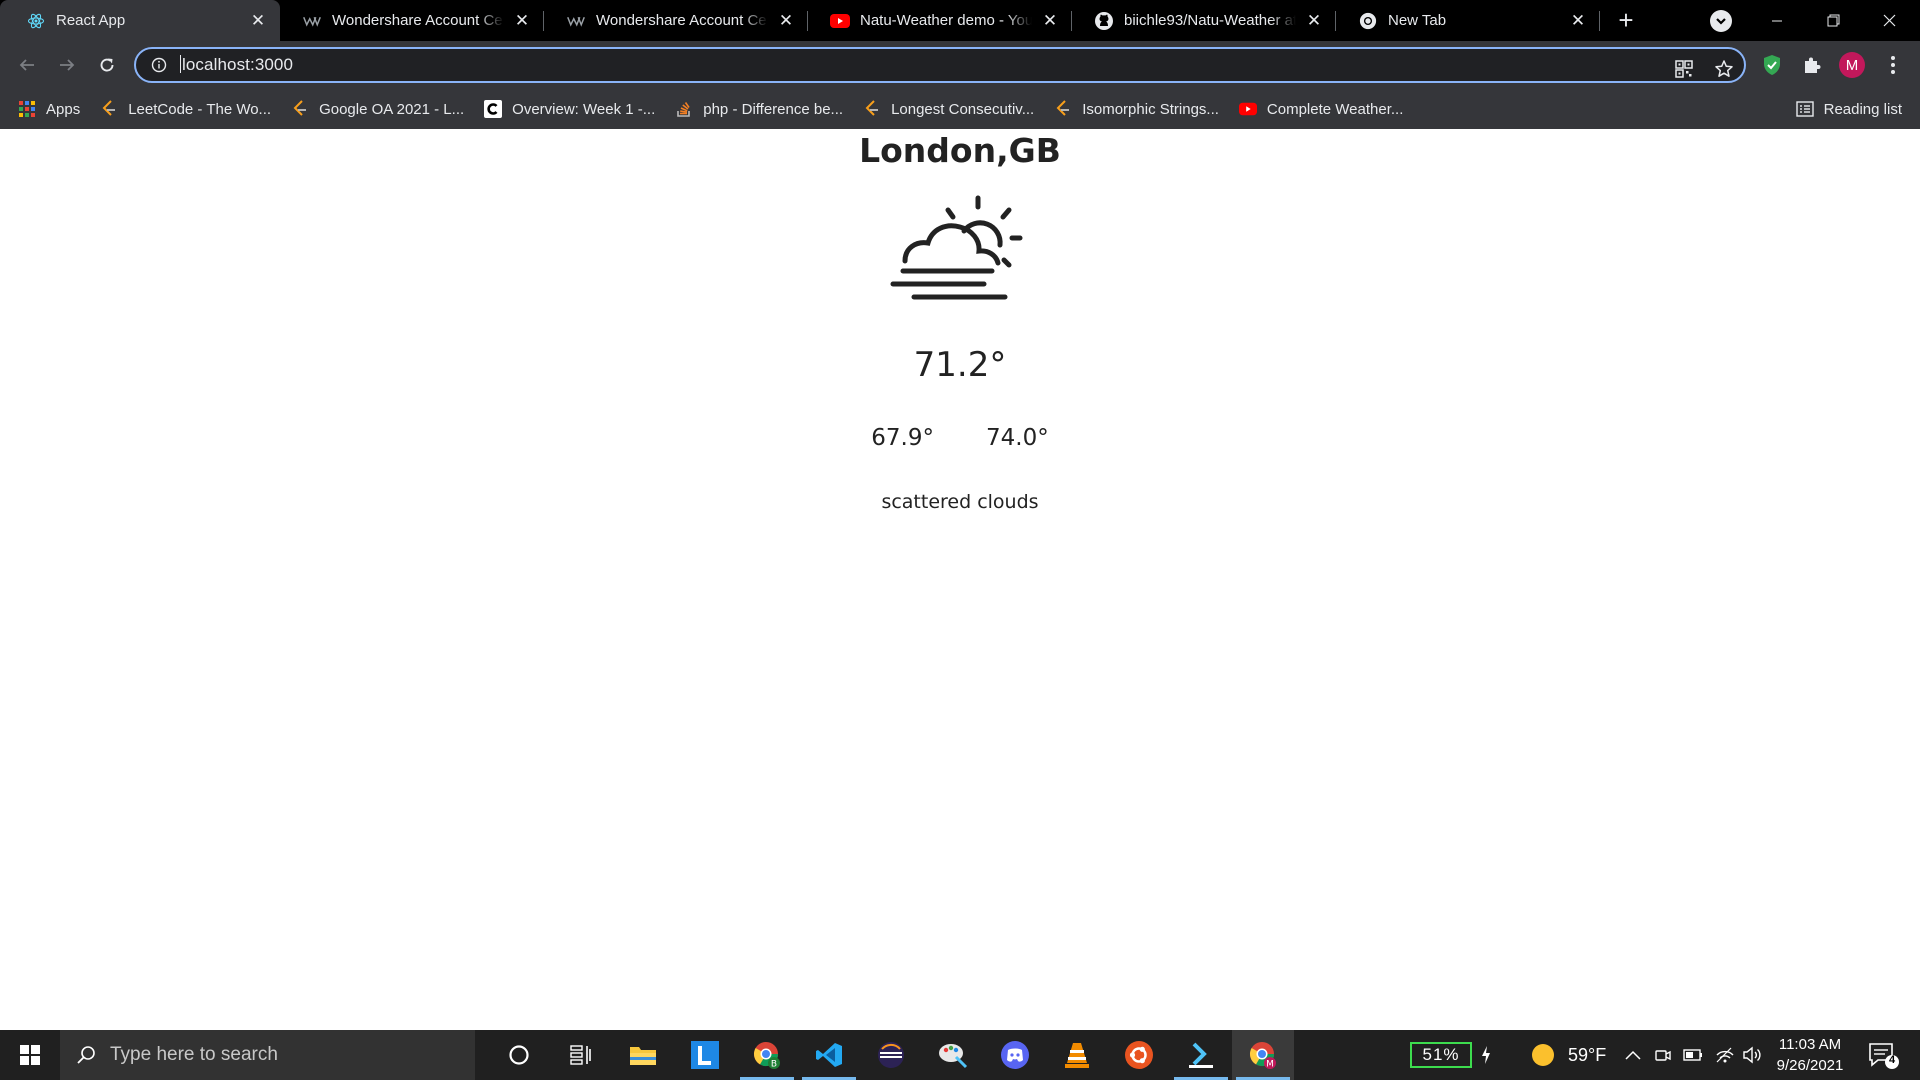 Image resolution: width=1920 pixels, height=1080 pixels. I want to click on tab-separator, so click(1599, 21).